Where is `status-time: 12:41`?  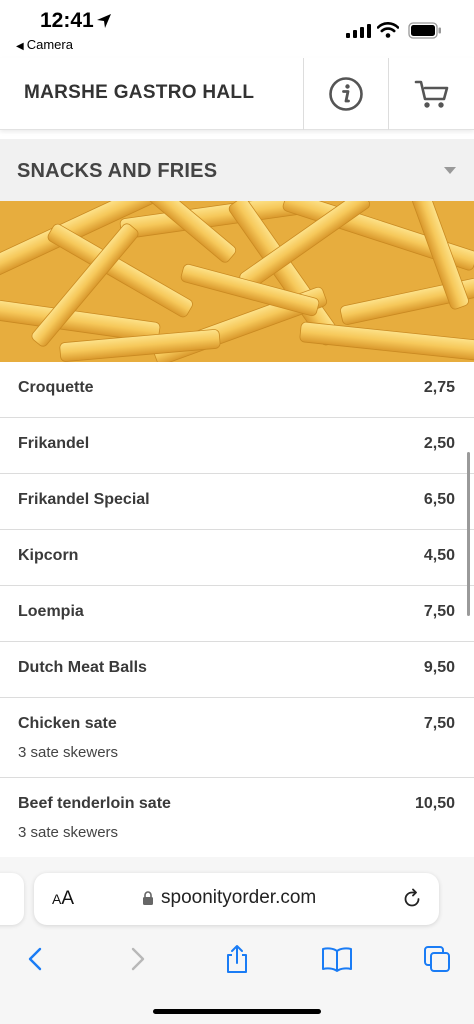
status-time: 12:41 is located at coordinates (67, 20).